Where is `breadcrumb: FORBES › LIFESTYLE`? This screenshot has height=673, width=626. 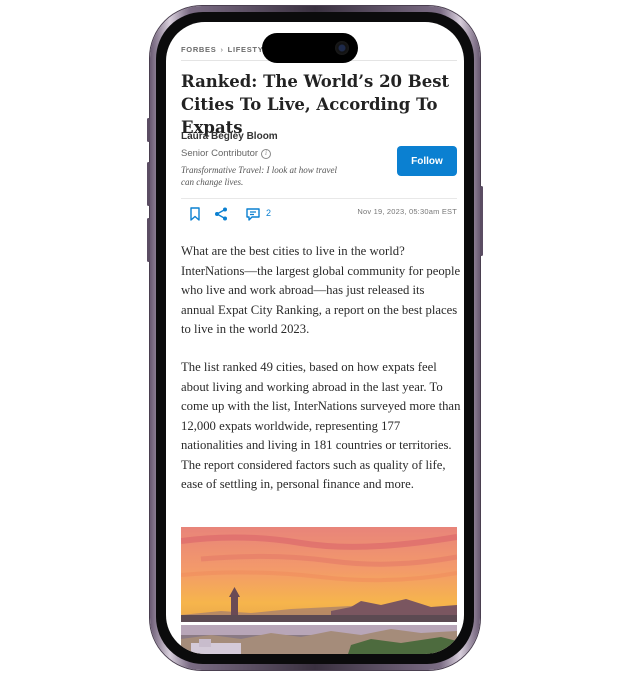
breadcrumb: FORBES › LIFESTYLE is located at coordinates (227, 49).